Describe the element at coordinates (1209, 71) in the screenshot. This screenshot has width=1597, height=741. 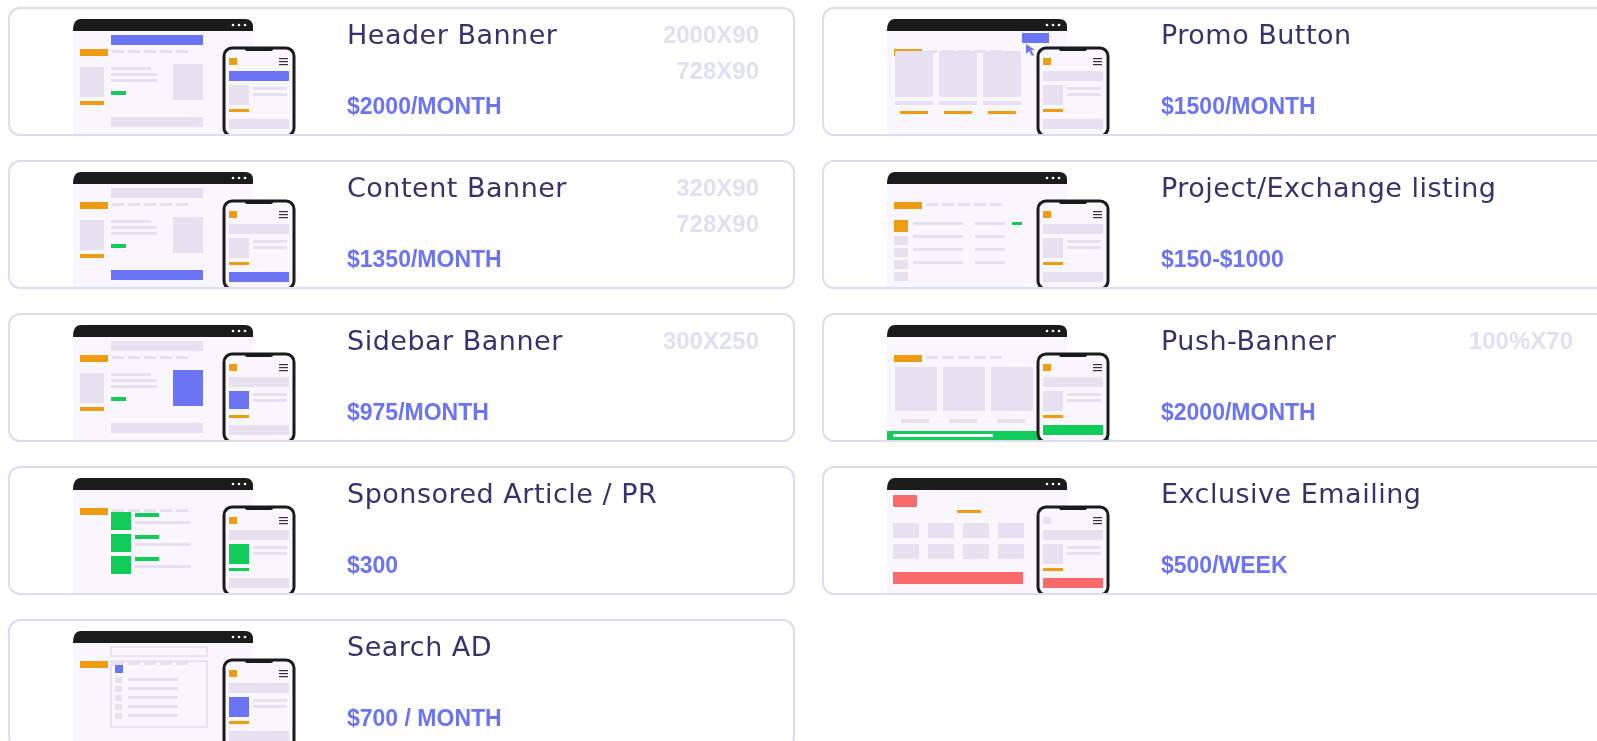
I see `ad-option-card: Promo Button $1500/MONTH` at that location.